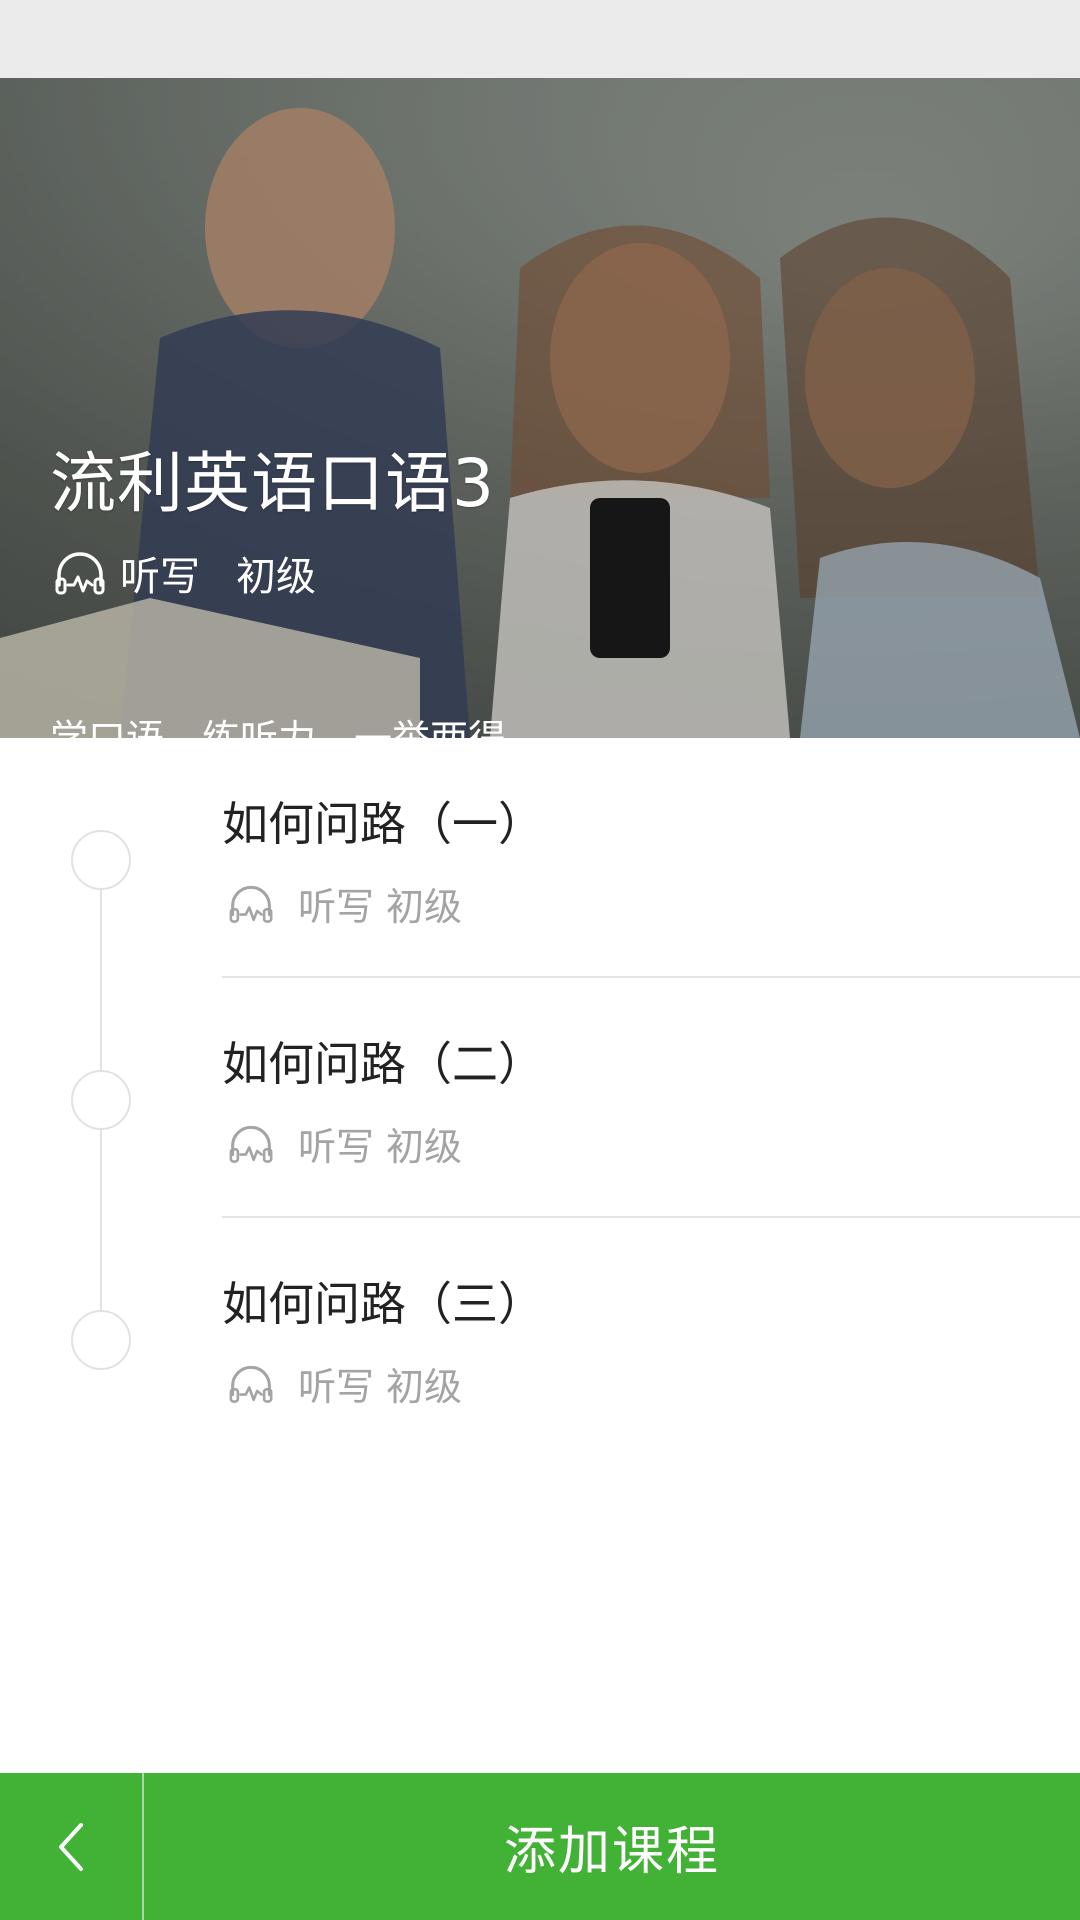 This screenshot has width=1080, height=1920. What do you see at coordinates (540, 858) in the screenshot?
I see `lesson-item: 如何问路（一） 听写 初级` at bounding box center [540, 858].